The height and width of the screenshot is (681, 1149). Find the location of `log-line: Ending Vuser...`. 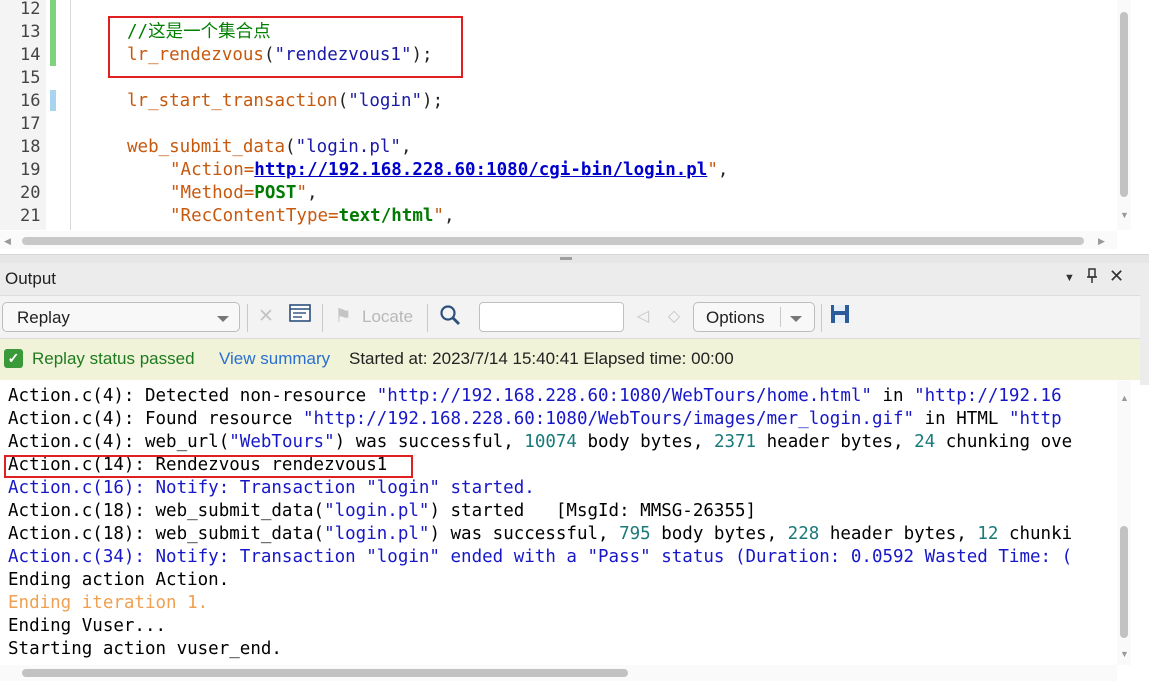

log-line: Ending Vuser... is located at coordinates (87, 626).